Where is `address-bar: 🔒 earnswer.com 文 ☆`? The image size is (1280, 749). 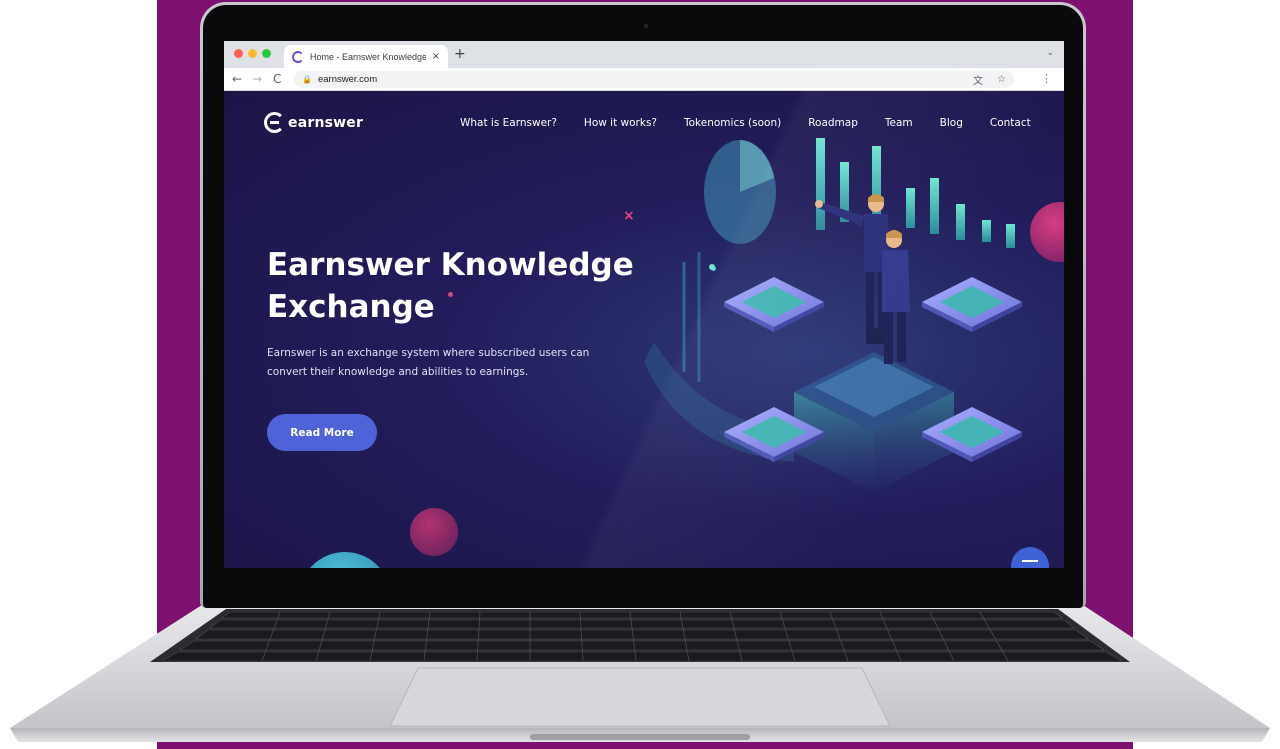 address-bar: 🔒 earnswer.com 文 ☆ is located at coordinates (654, 79).